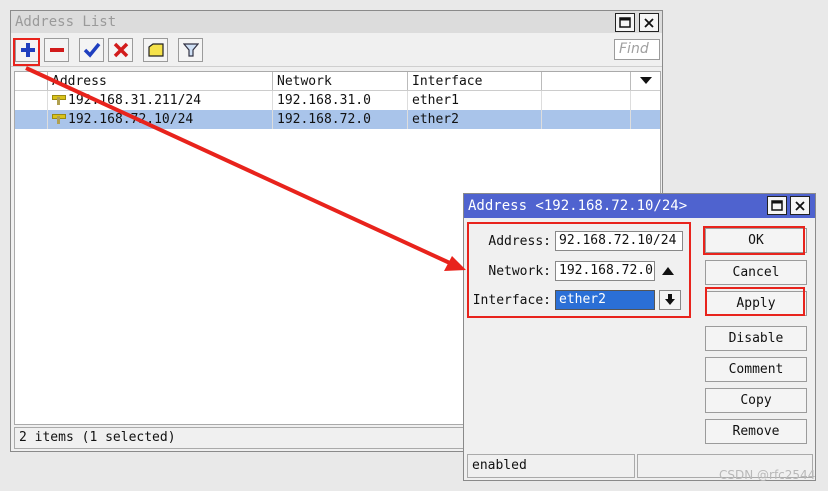  What do you see at coordinates (767, 475) in the screenshot?
I see `watermark: CSDN @rfc2544` at bounding box center [767, 475].